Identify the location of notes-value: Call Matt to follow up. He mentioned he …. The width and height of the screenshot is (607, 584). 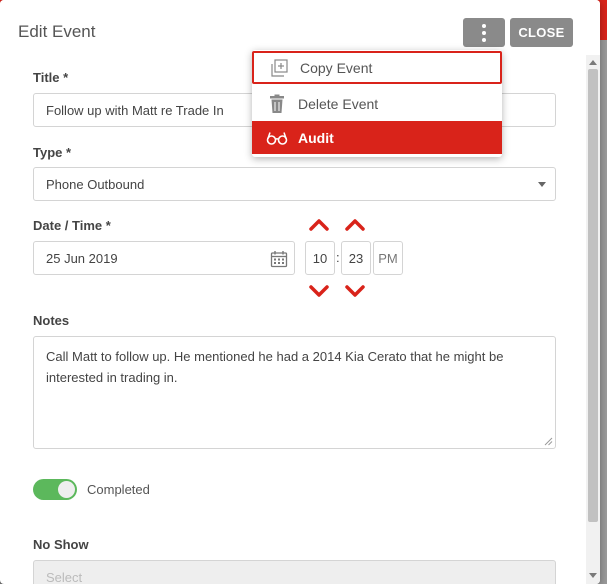
(275, 367).